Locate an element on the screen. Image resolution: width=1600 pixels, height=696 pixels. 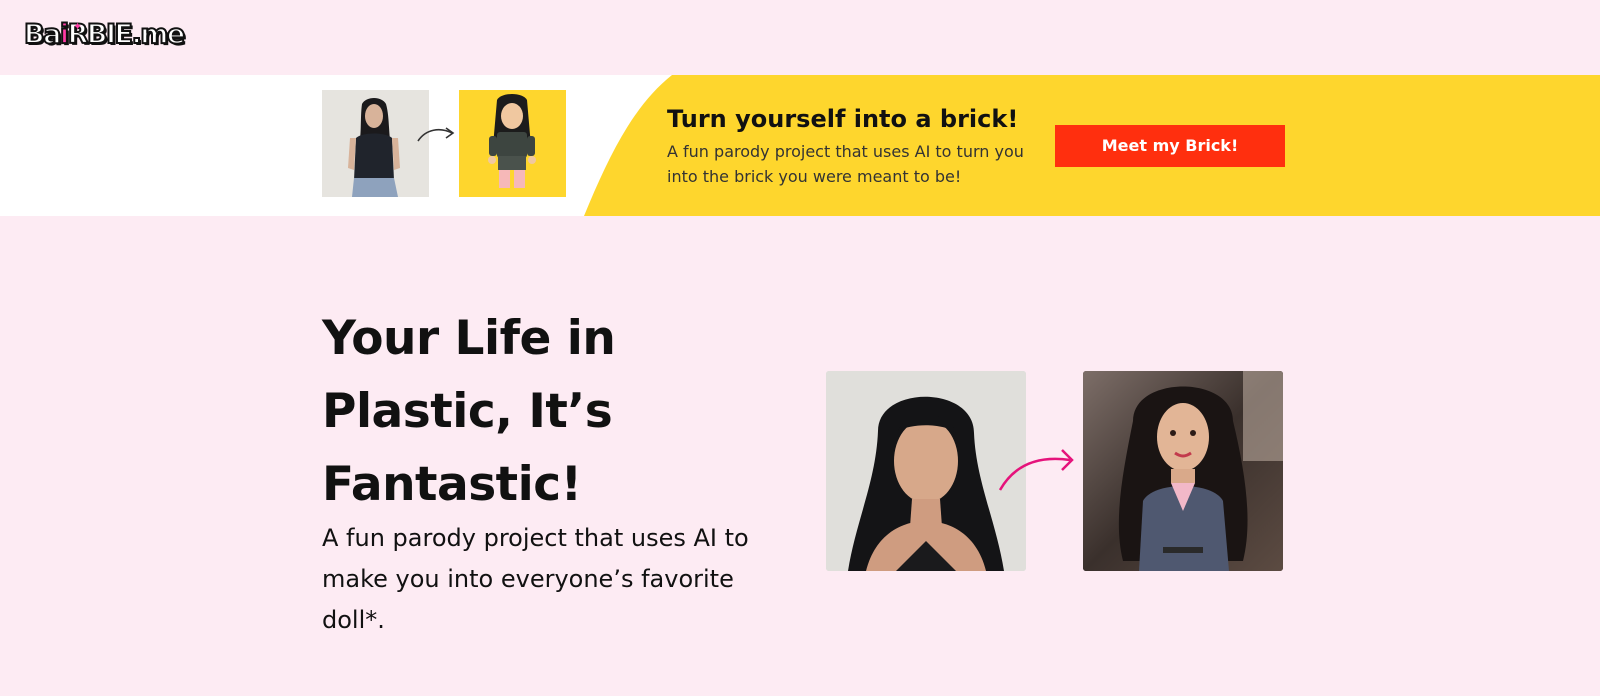
banner-photo-thumb is located at coordinates (375, 143).